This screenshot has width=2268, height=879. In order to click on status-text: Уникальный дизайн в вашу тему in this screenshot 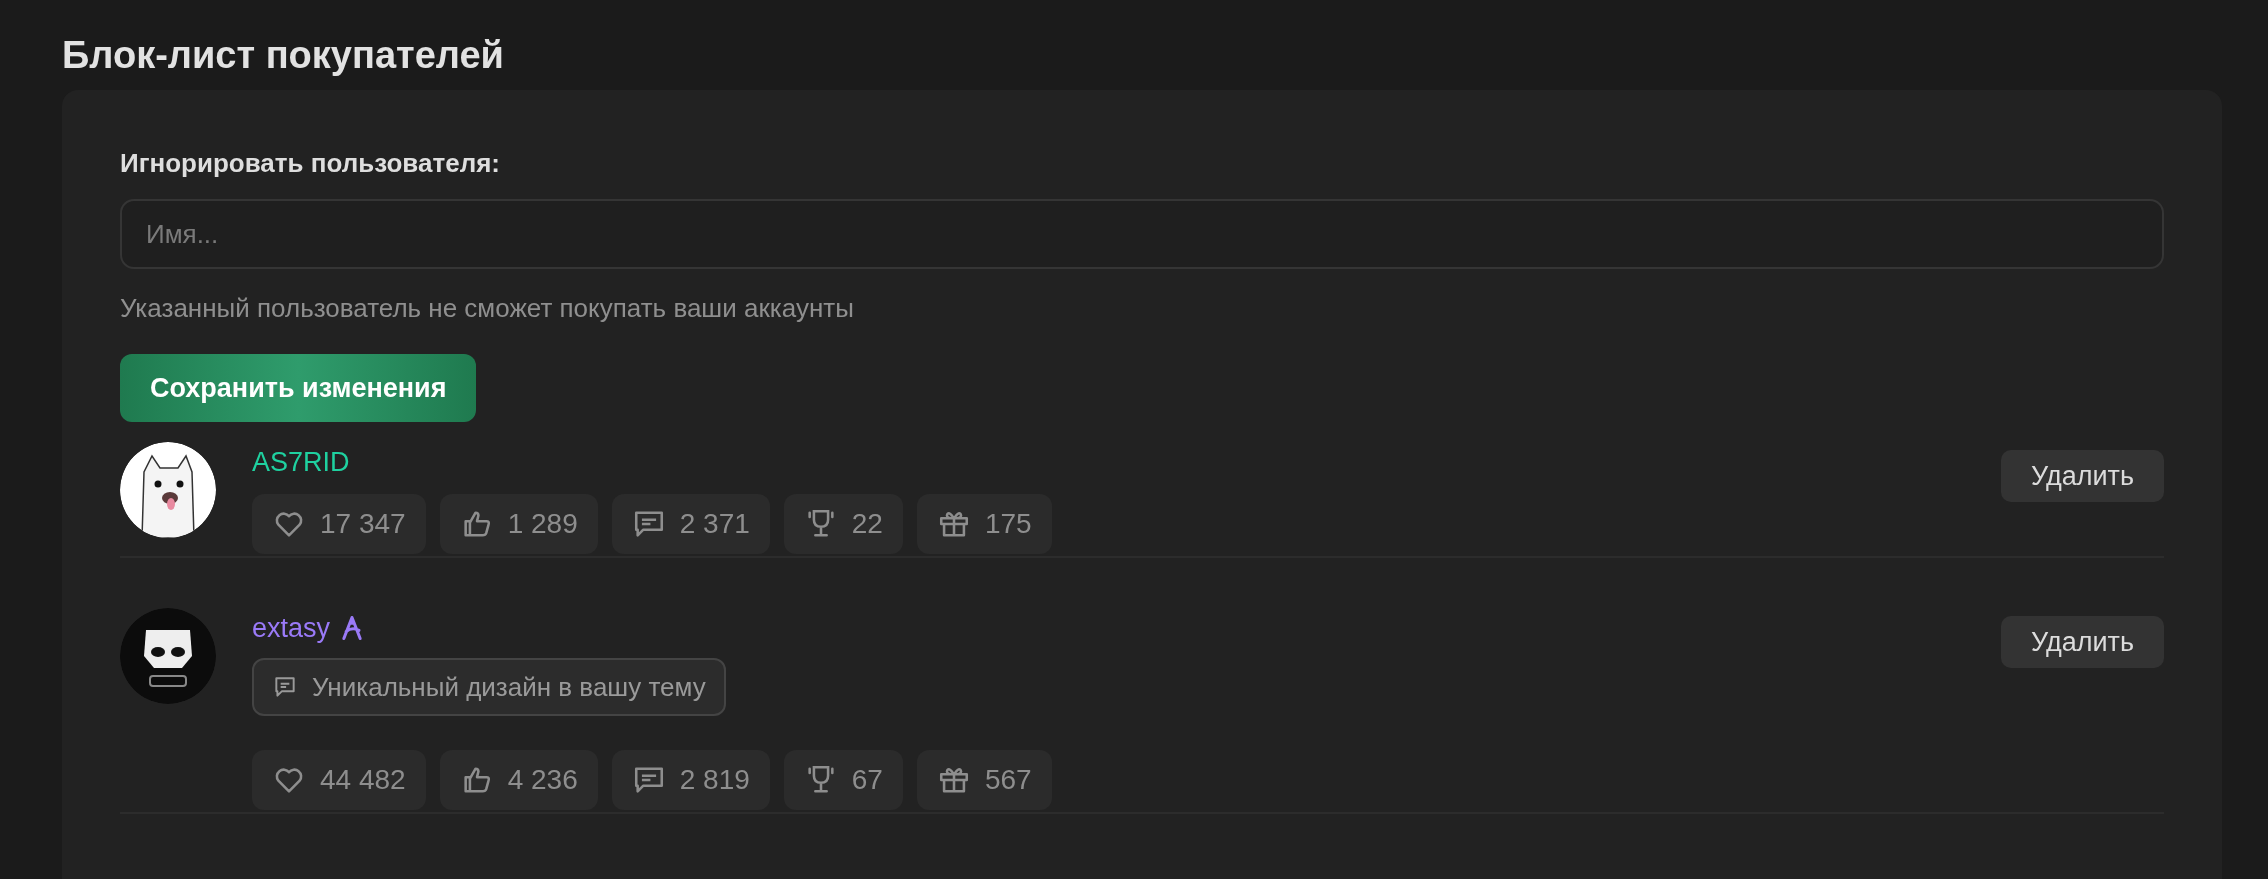, I will do `click(509, 687)`.